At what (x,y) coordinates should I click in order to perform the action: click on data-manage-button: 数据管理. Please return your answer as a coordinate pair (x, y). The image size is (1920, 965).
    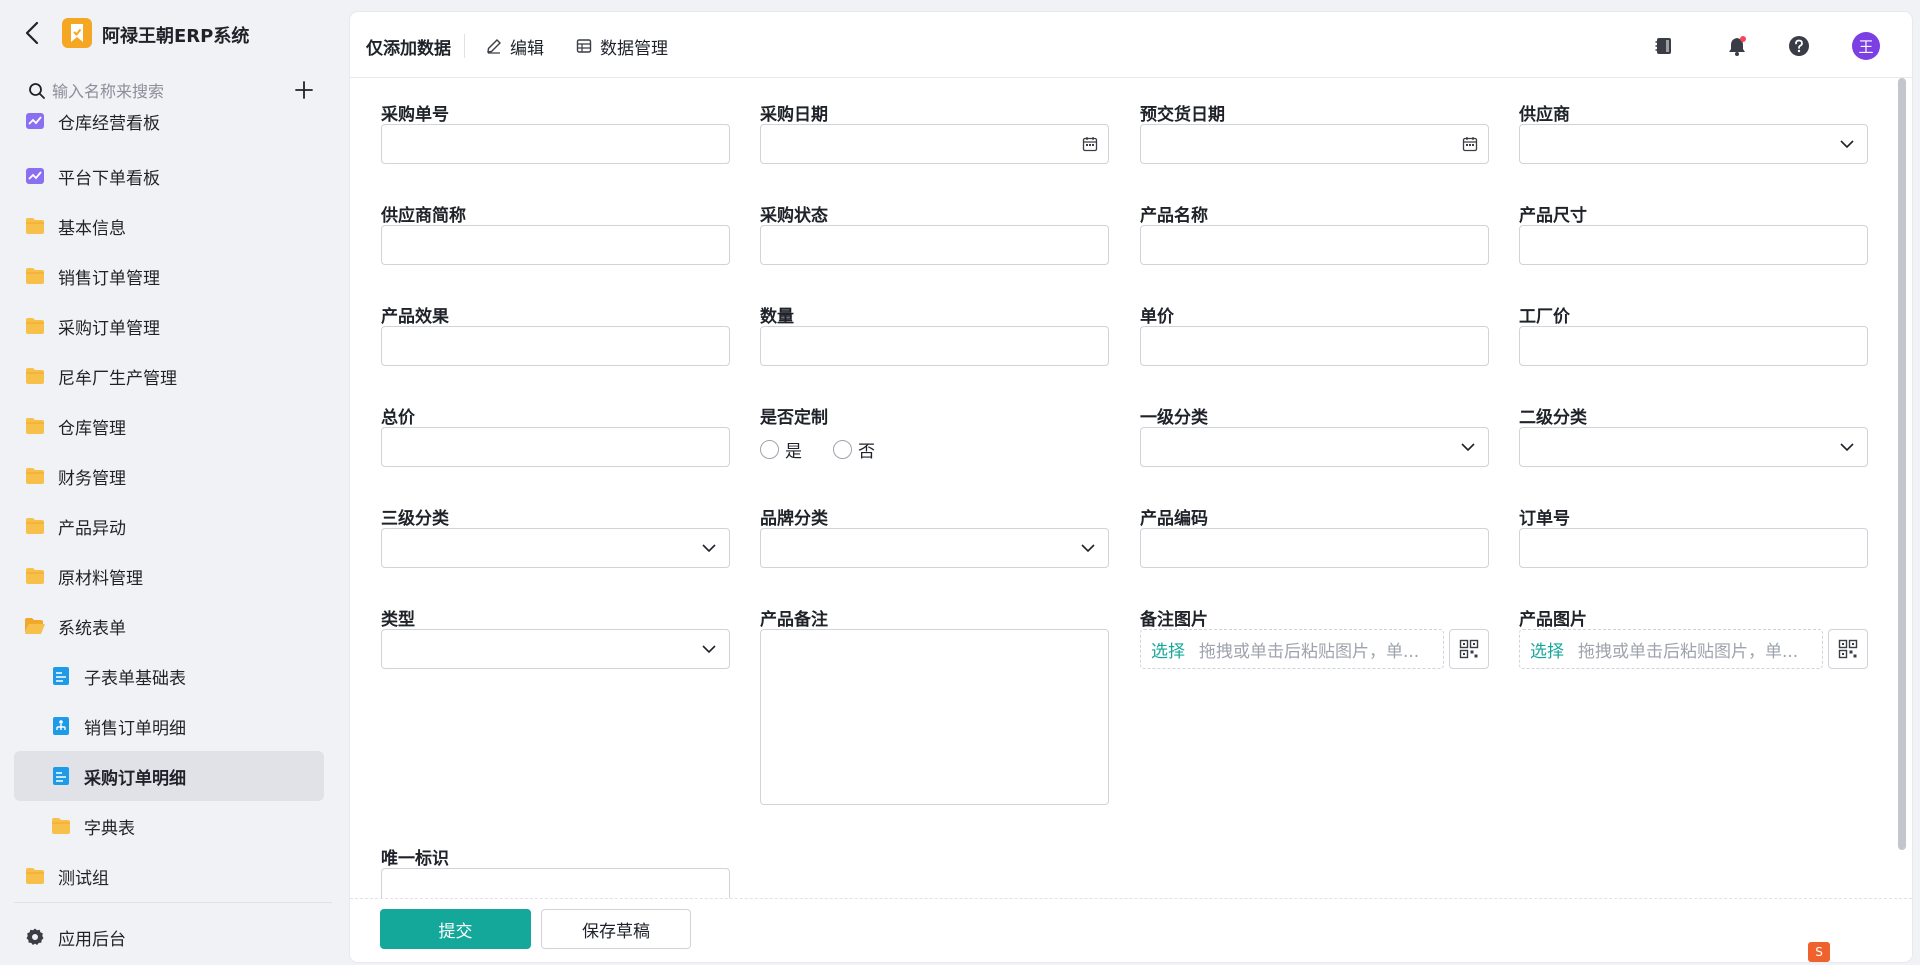
    Looking at the image, I should click on (622, 46).